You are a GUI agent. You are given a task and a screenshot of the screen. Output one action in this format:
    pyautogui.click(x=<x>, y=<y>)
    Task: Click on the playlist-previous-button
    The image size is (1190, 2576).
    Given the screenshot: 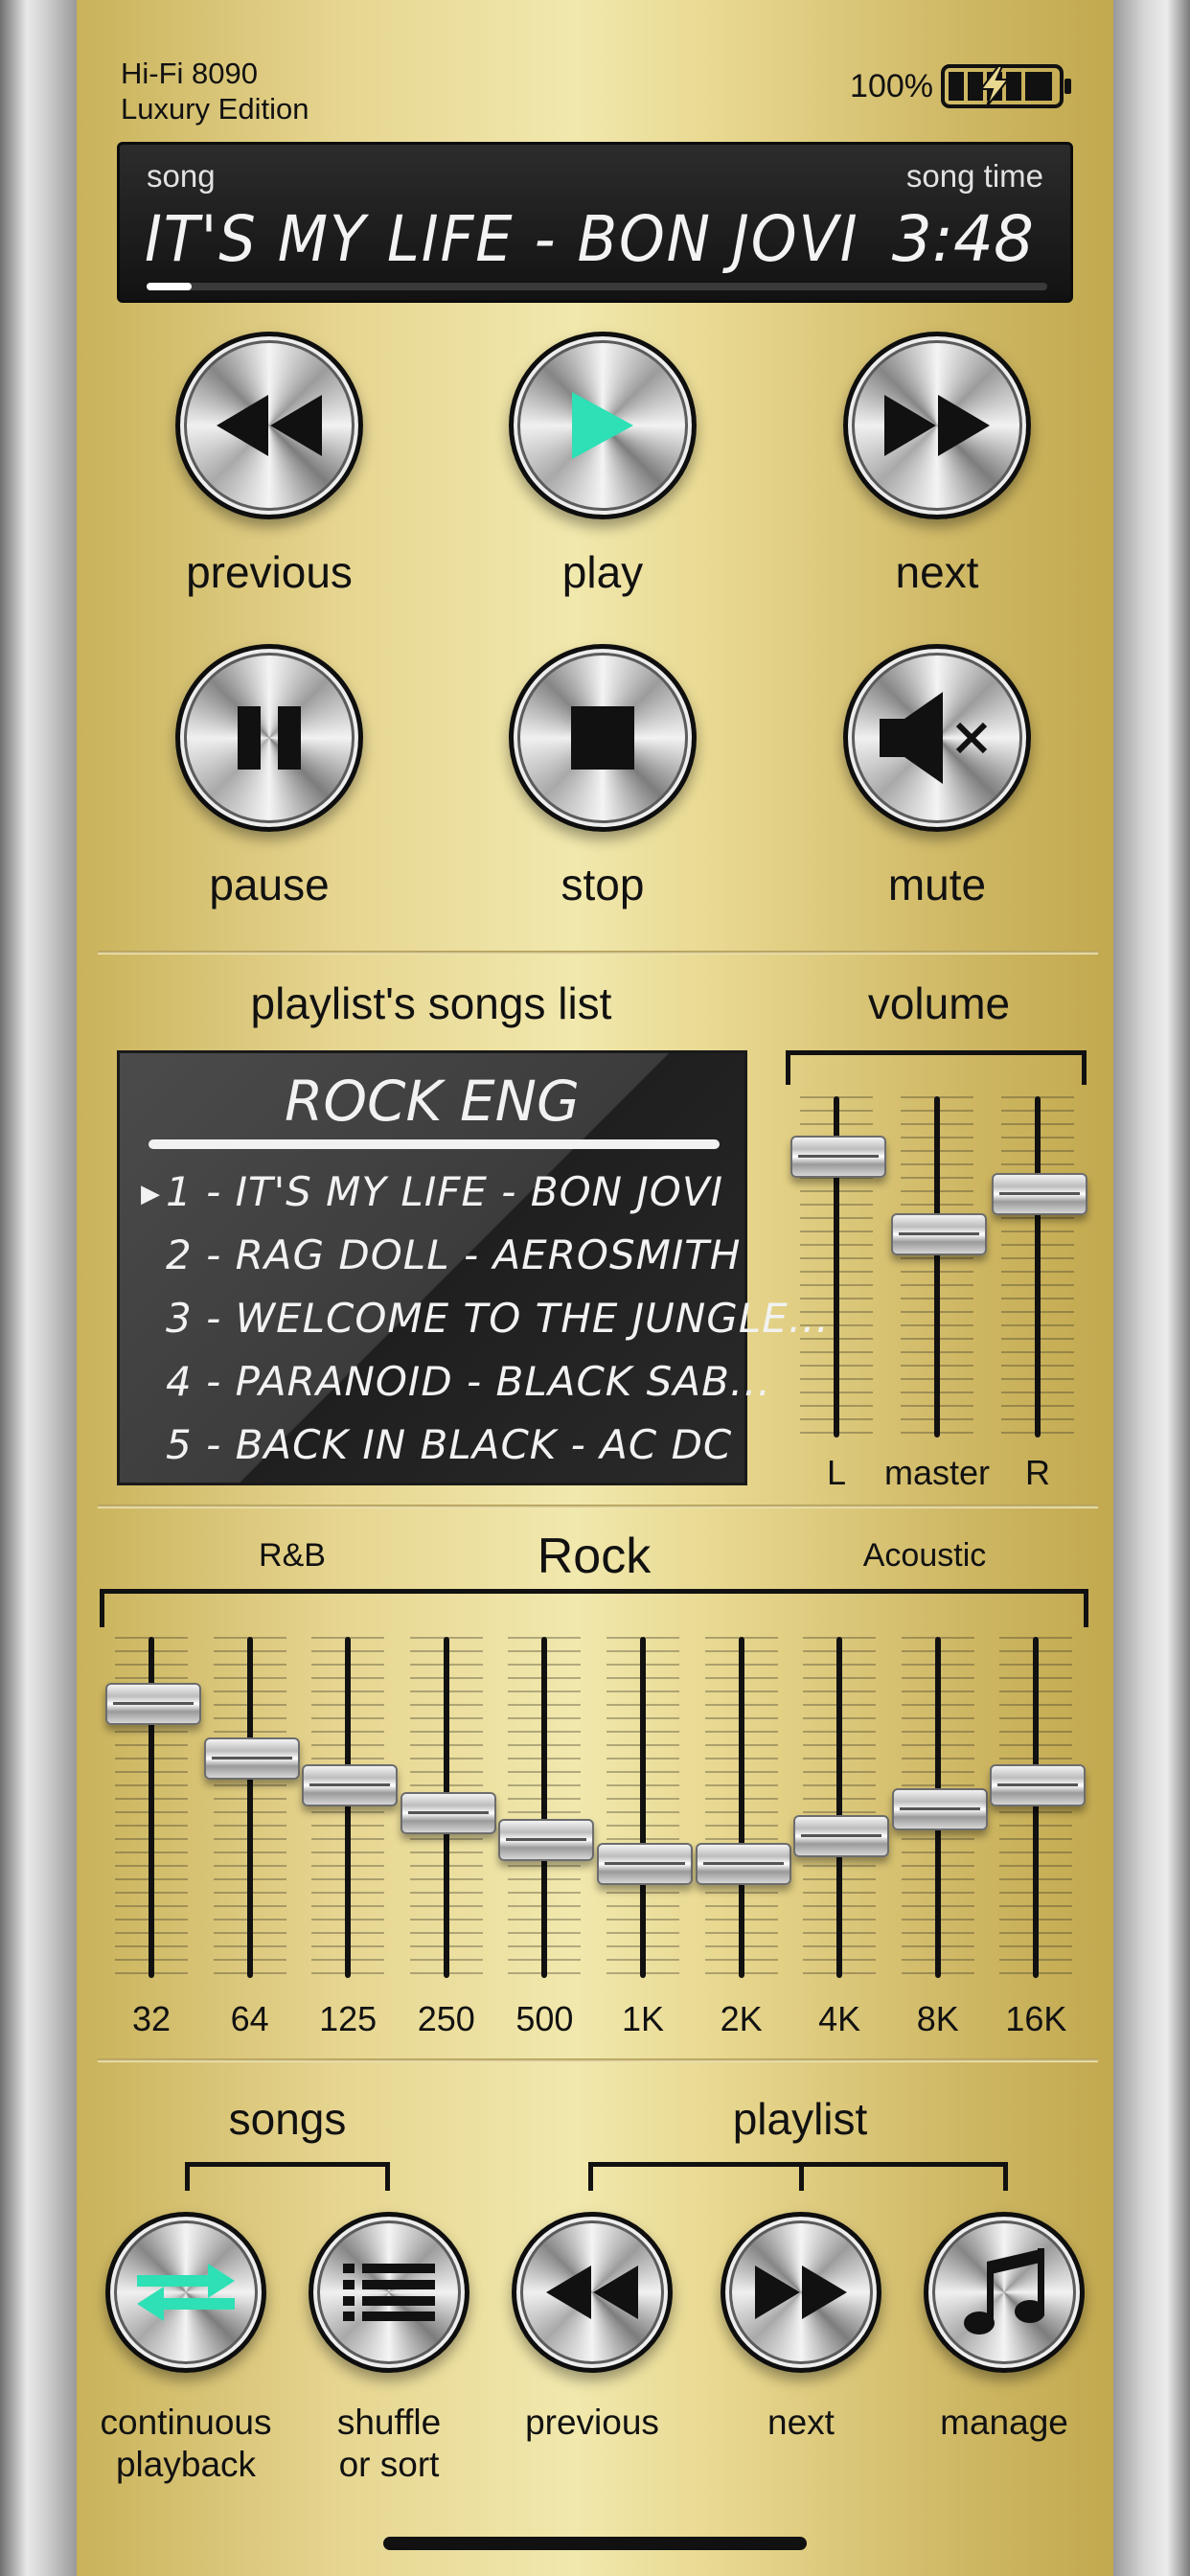 What is the action you would take?
    pyautogui.click(x=592, y=2292)
    